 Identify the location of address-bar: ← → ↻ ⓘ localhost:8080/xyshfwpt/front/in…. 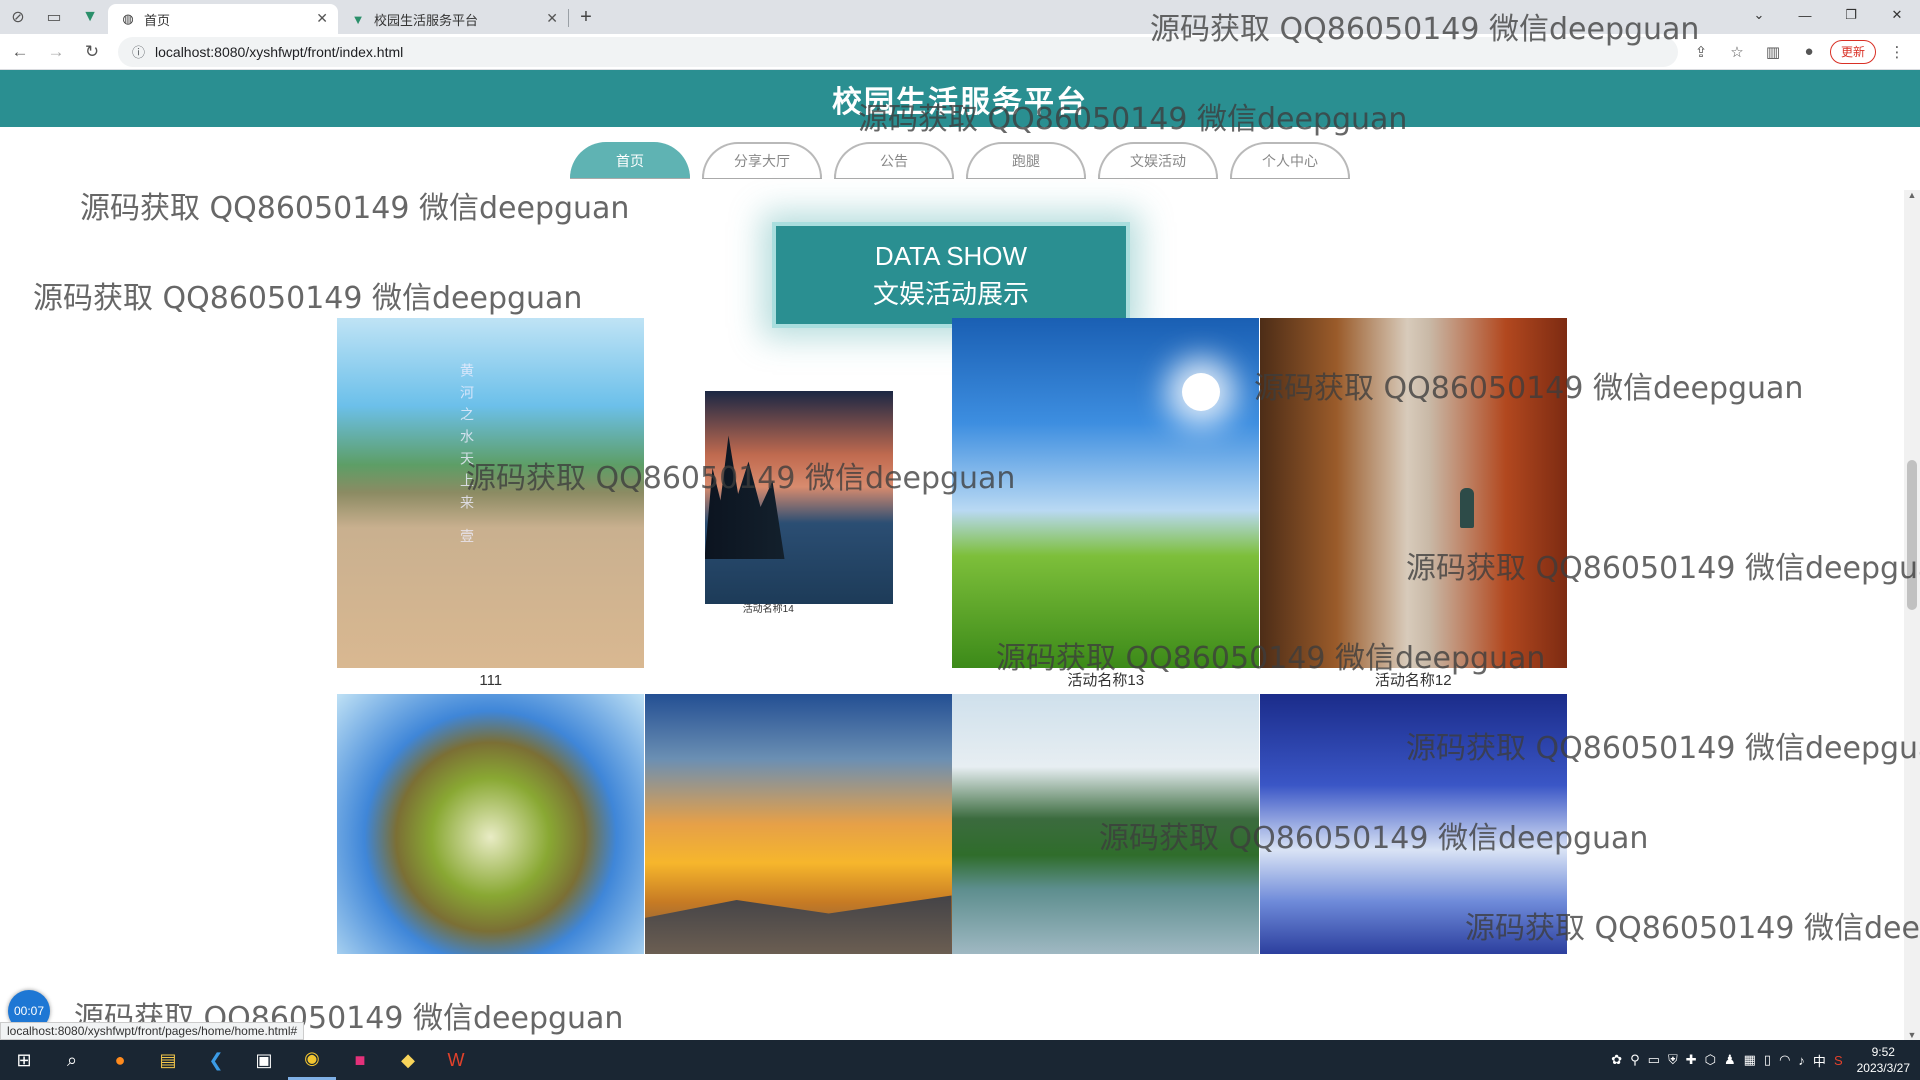
(960, 52).